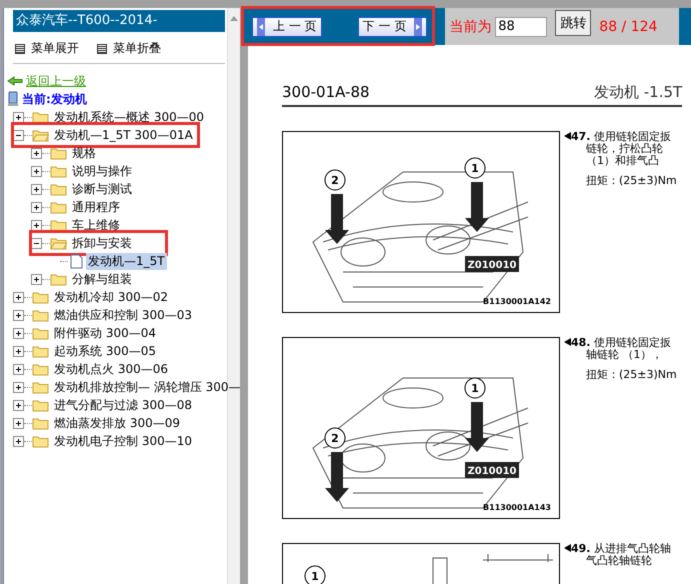  What do you see at coordinates (111, 297) in the screenshot?
I see `tree-item: 发动机冷却 300—02` at bounding box center [111, 297].